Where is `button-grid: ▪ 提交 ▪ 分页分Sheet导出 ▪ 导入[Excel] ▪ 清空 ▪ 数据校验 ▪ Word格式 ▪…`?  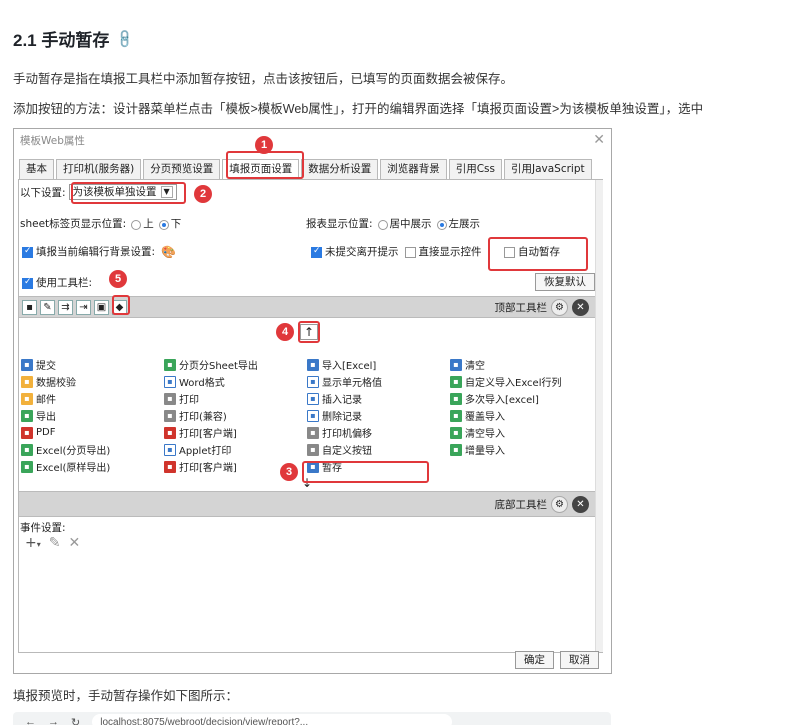
button-grid: ▪ 提交 ▪ 分页分Sheet导出 ▪ 导入[Excel] ▪ 清空 ▪ 数据校验 ▪ Word格式 ▪… is located at coordinates (307, 415).